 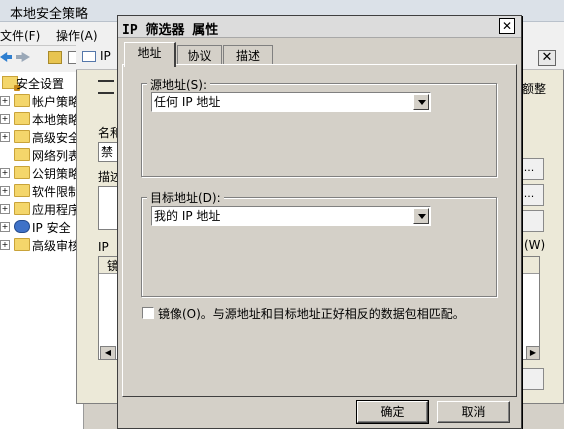 I want to click on tree-item: + 应用程序, so click(x=41, y=209).